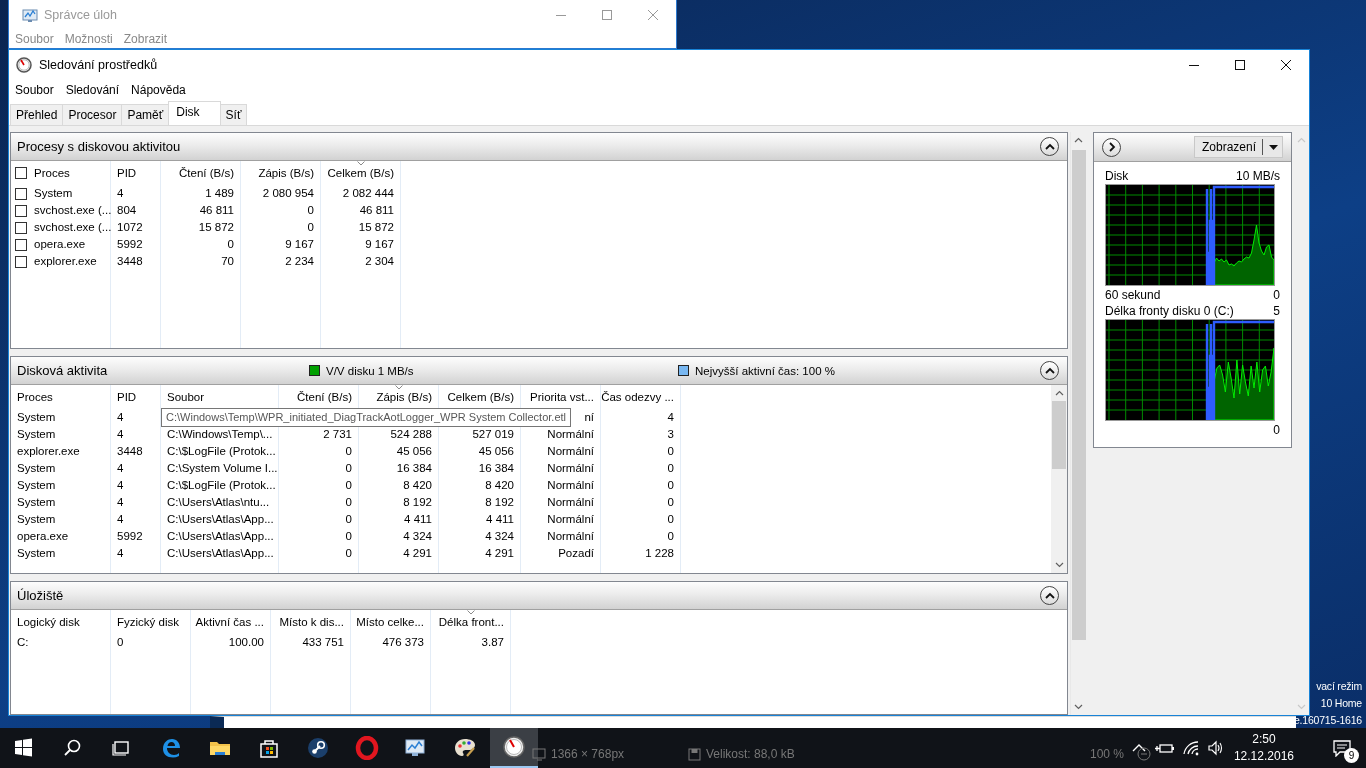 The image size is (1366, 768). I want to click on gauge-icon, so click(514, 747).